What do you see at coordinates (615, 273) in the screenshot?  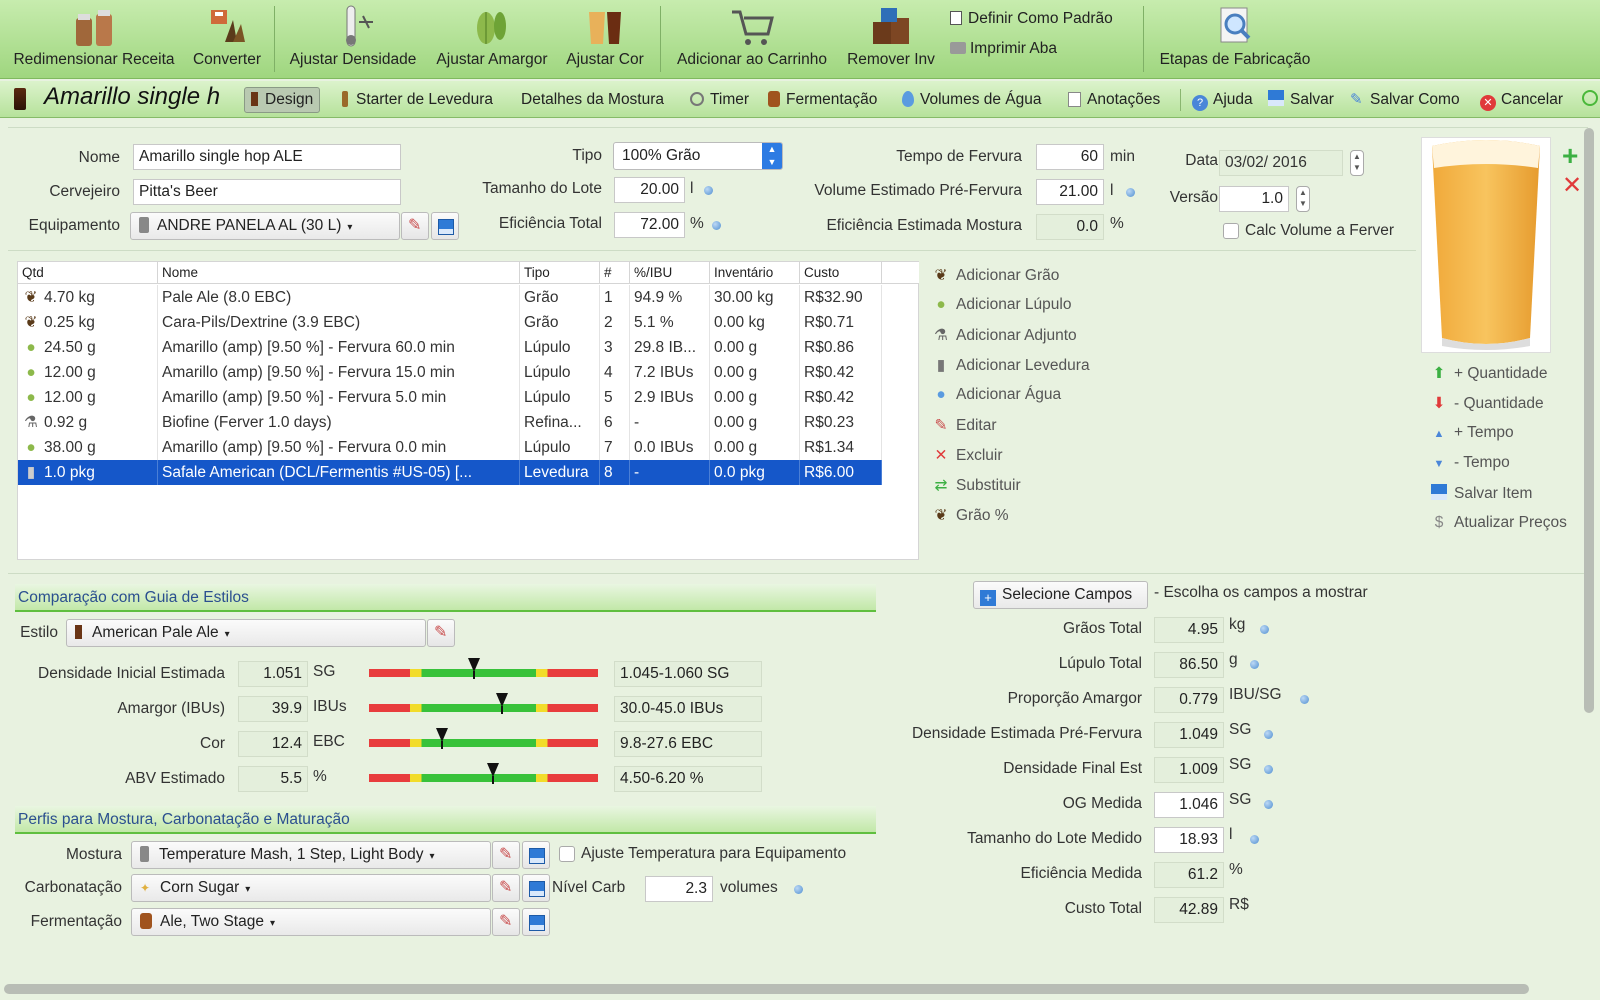 I see `col-header-num: #` at bounding box center [615, 273].